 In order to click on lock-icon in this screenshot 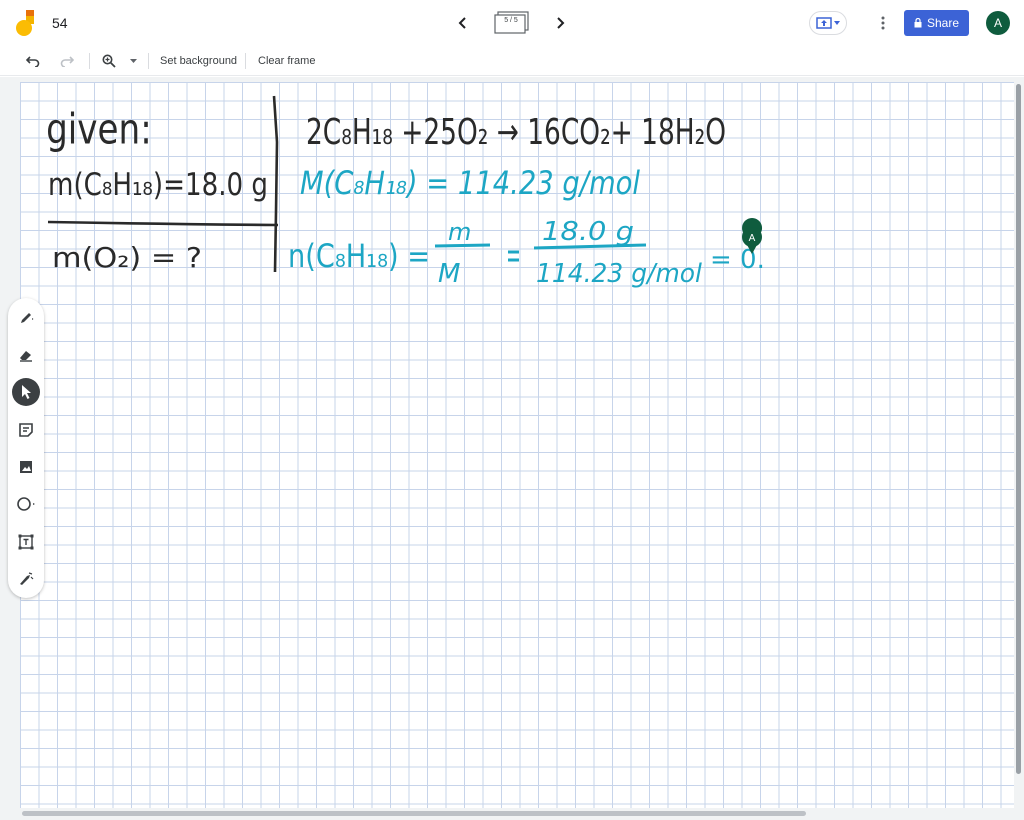, I will do `click(918, 23)`.